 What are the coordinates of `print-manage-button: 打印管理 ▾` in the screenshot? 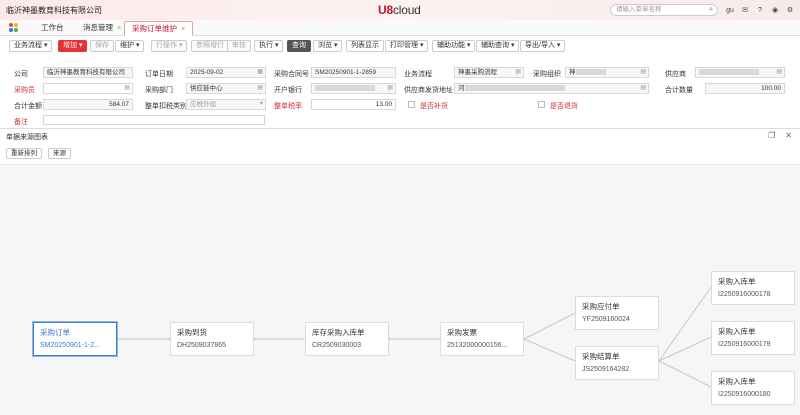 It's located at (407, 46).